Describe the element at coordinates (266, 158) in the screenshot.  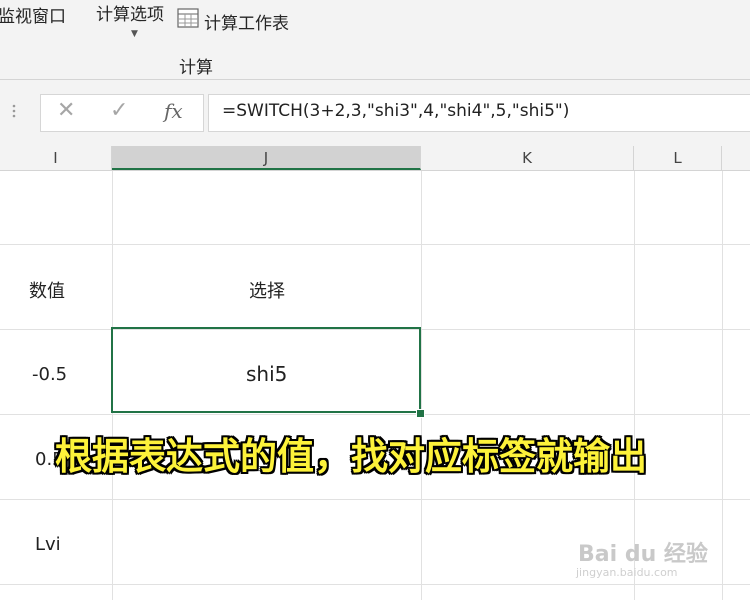
I see `column-header-j: J` at that location.